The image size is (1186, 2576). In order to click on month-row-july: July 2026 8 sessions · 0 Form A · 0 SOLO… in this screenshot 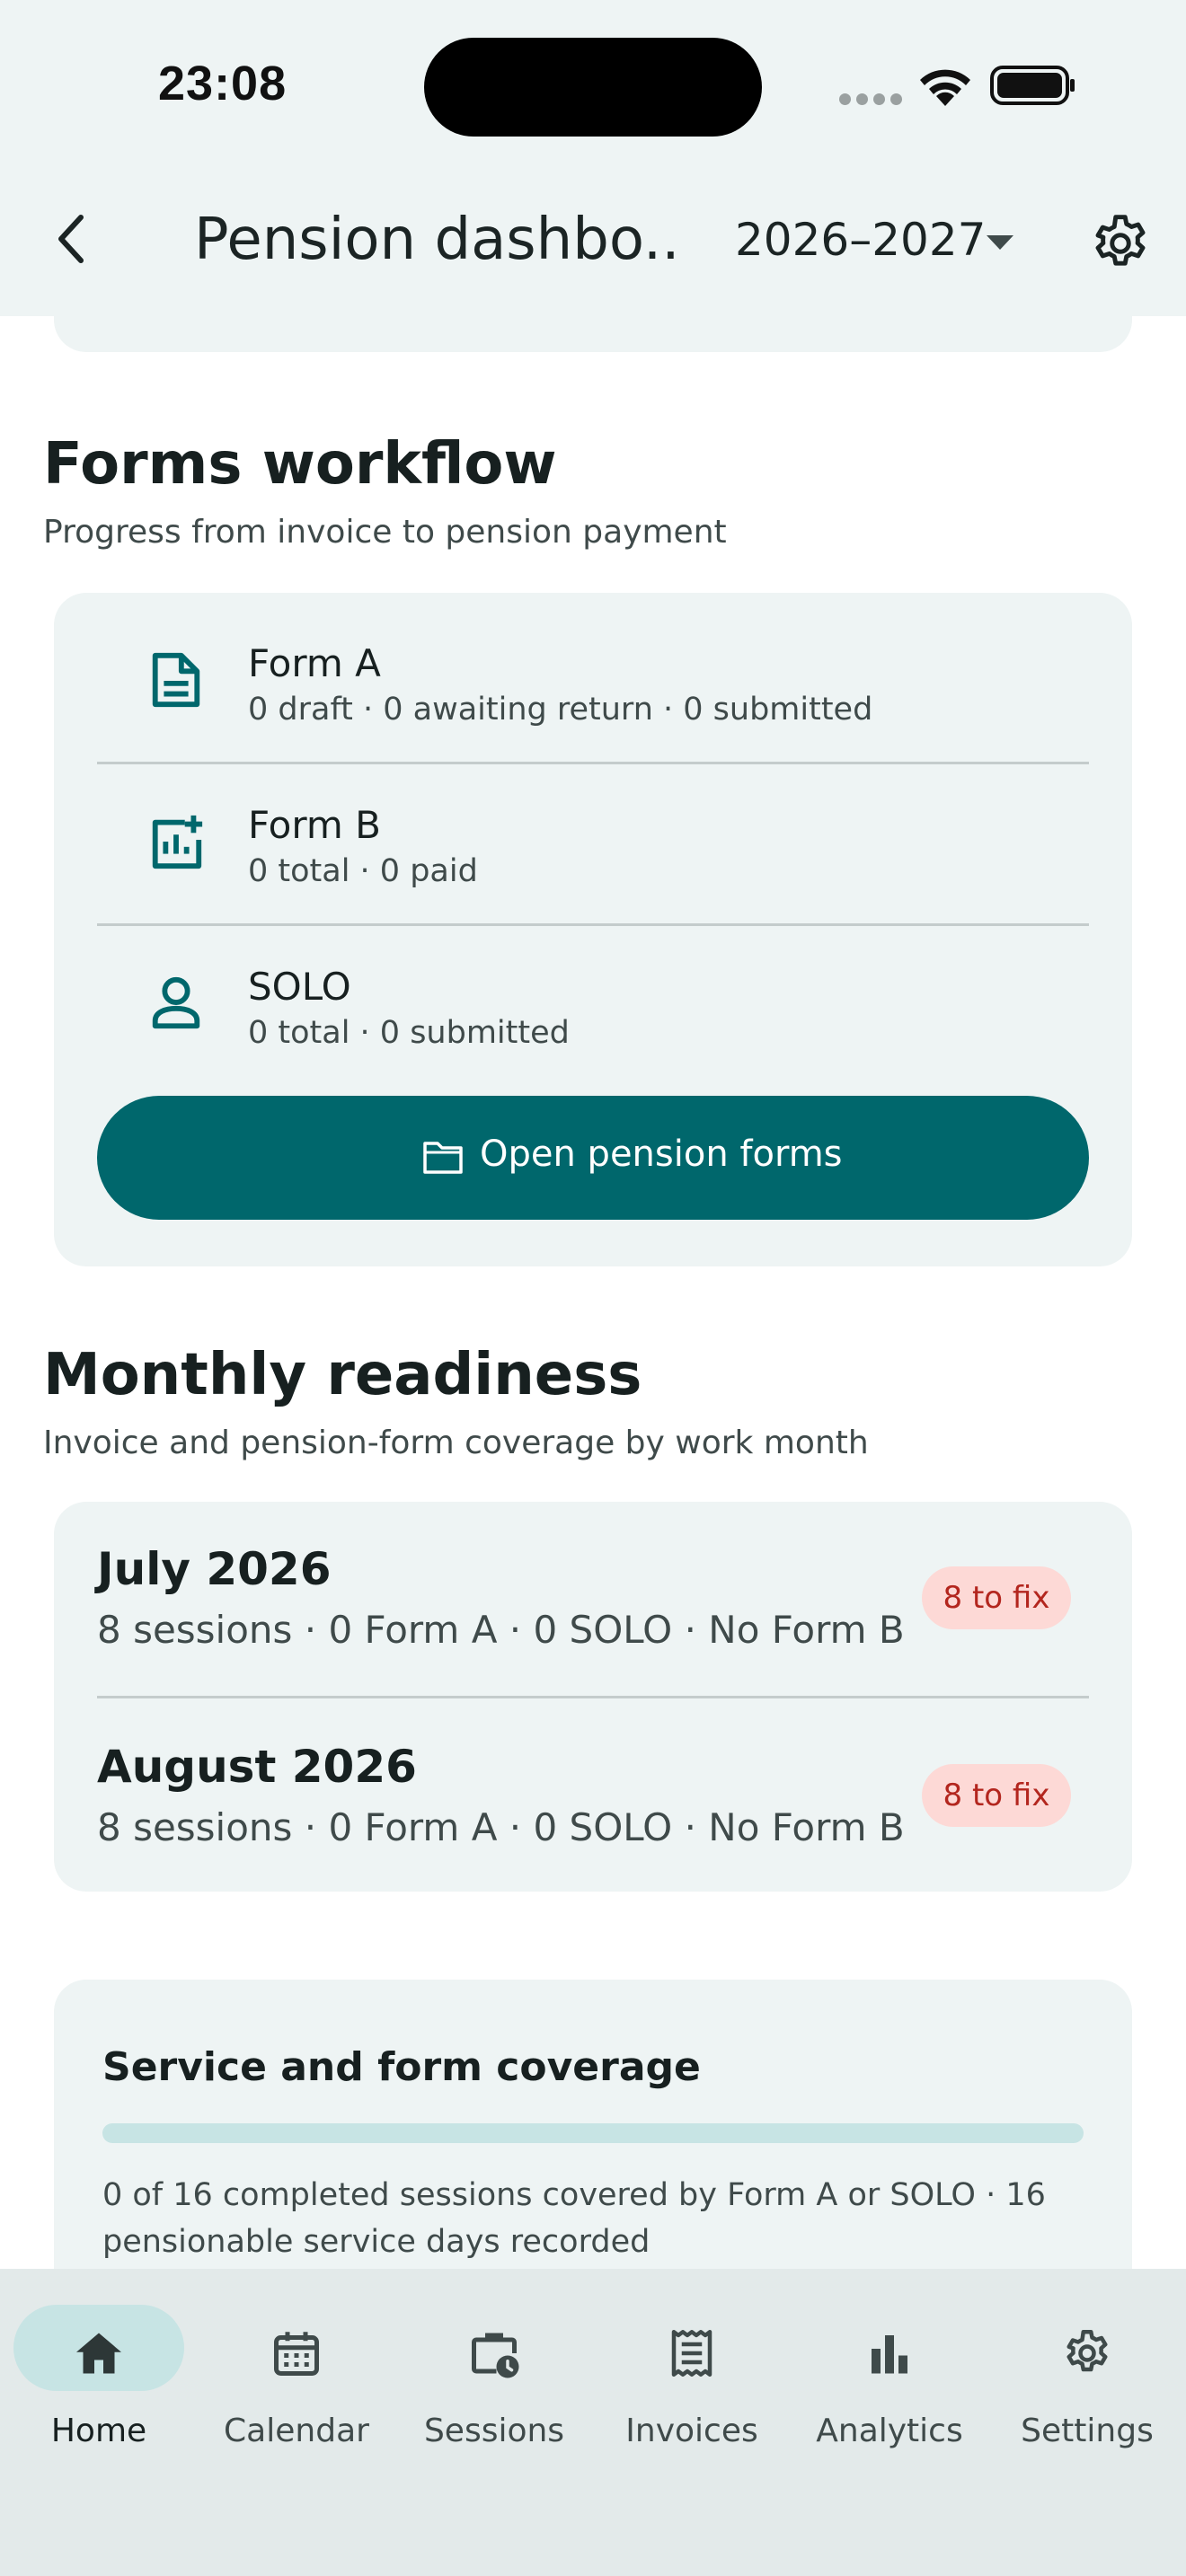, I will do `click(593, 1596)`.